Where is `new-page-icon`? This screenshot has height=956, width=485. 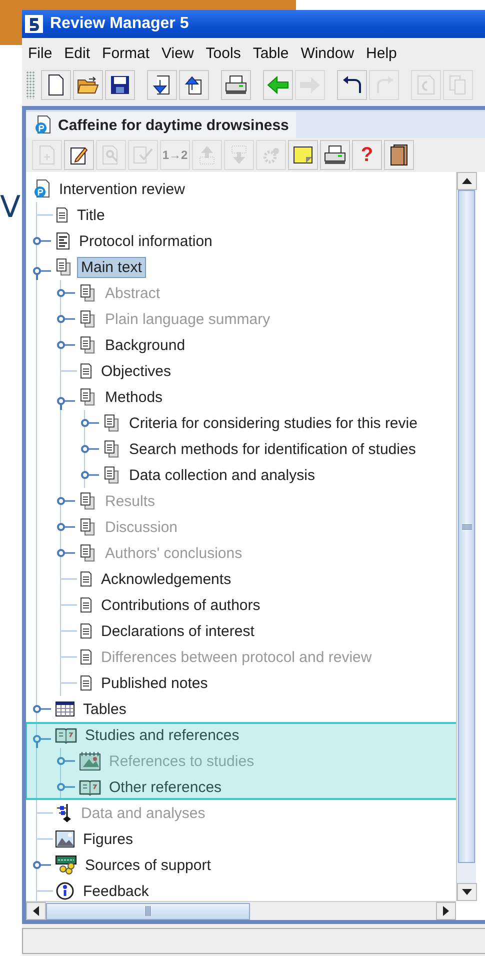 new-page-icon is located at coordinates (56, 85).